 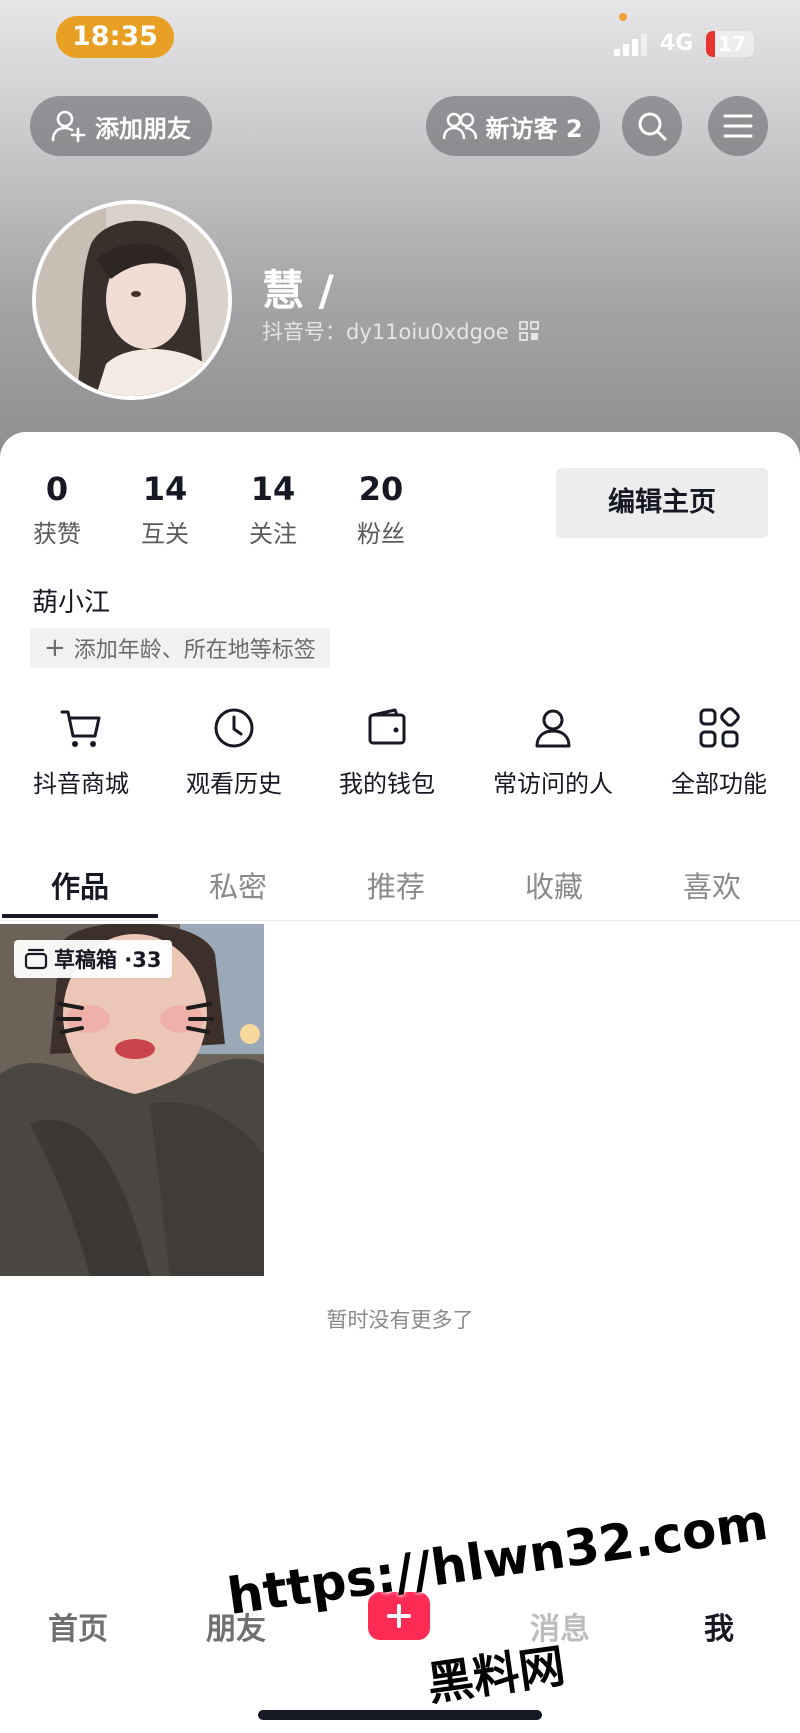 What do you see at coordinates (677, 43) in the screenshot?
I see `network-label: 4G` at bounding box center [677, 43].